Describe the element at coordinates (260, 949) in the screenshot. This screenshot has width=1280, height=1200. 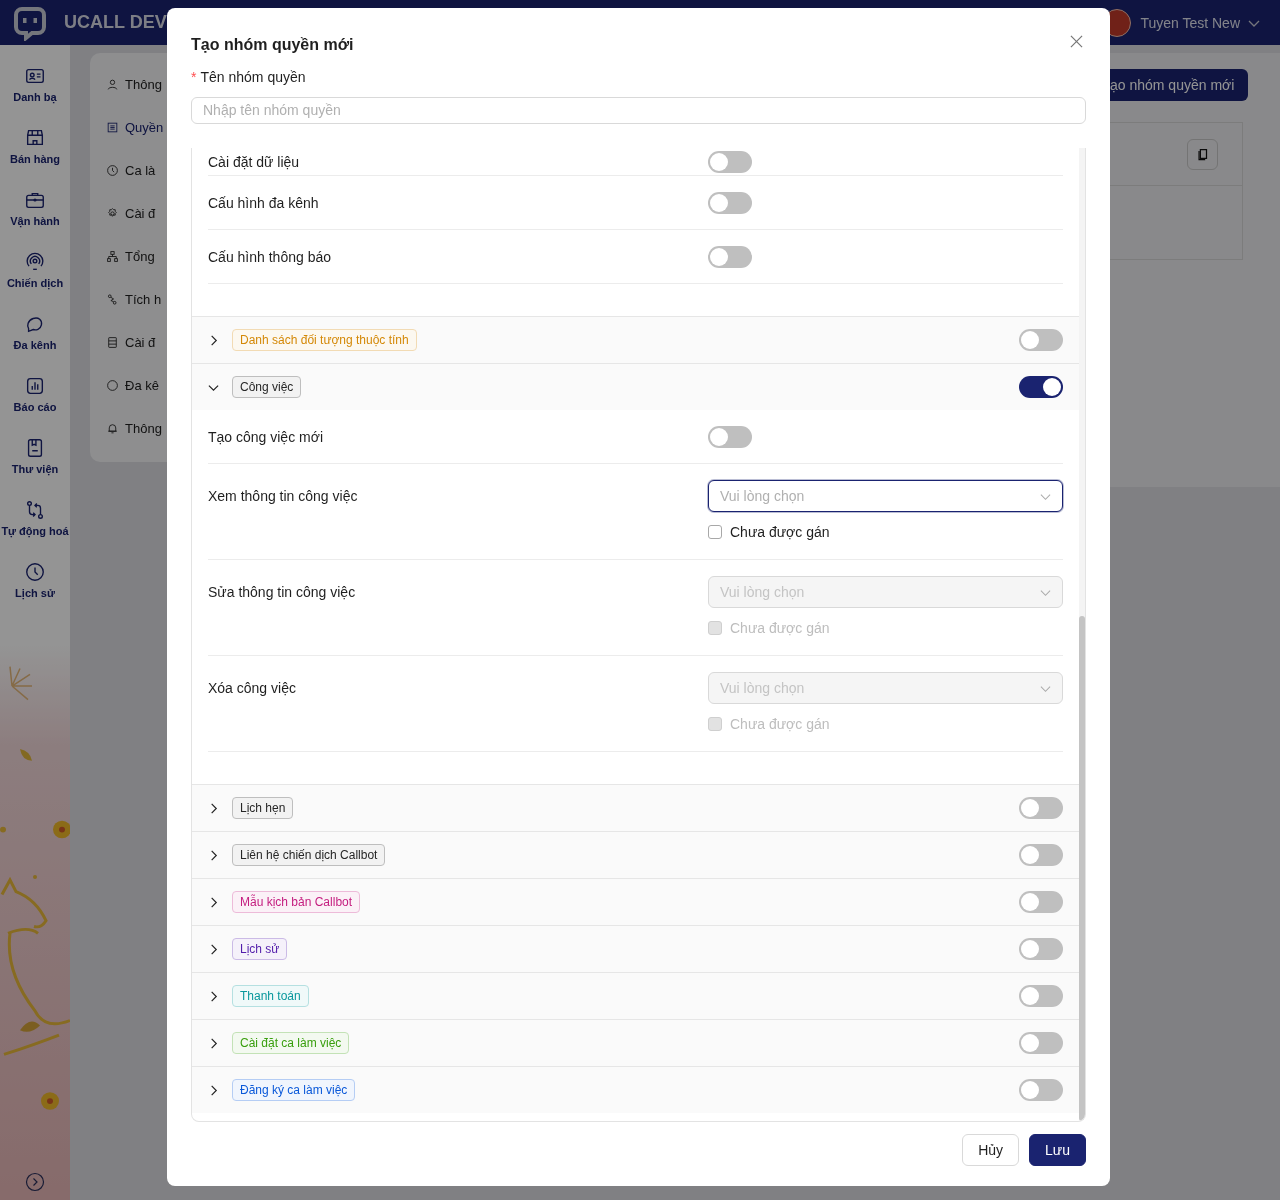
I see `module-tag: Lịch sử` at that location.